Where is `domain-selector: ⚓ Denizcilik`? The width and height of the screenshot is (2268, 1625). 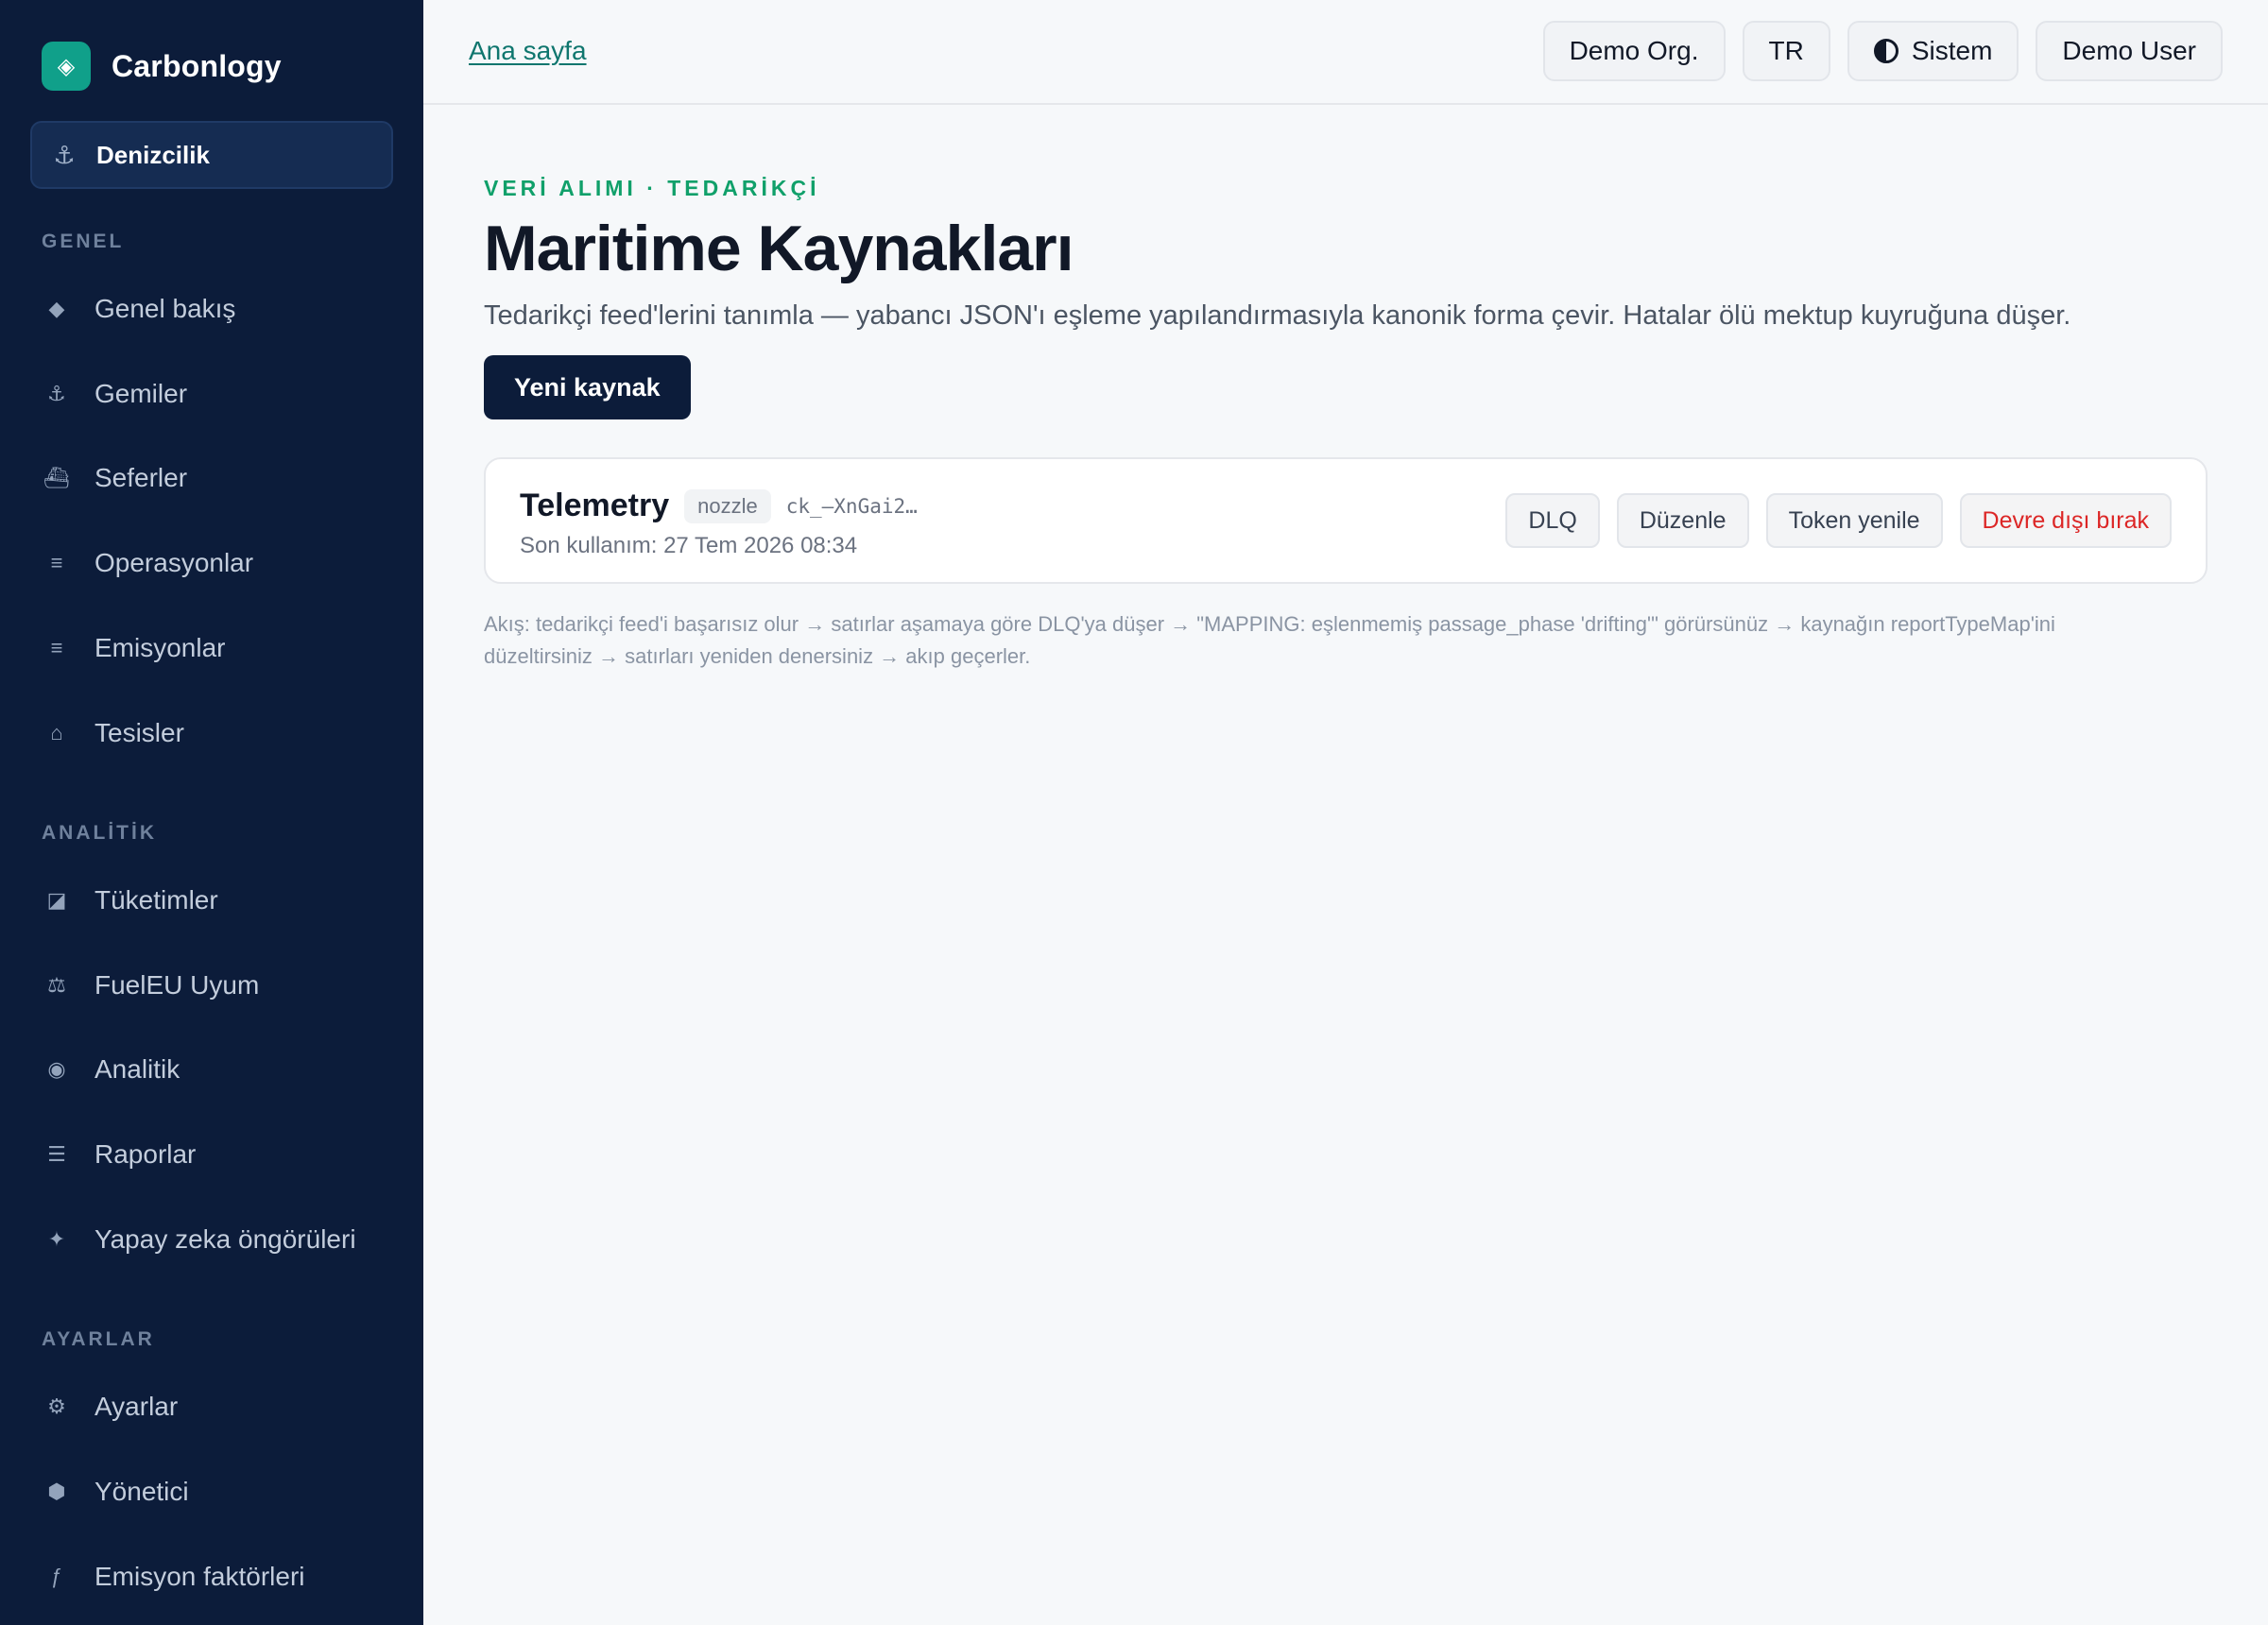 domain-selector: ⚓ Denizcilik is located at coordinates (211, 155).